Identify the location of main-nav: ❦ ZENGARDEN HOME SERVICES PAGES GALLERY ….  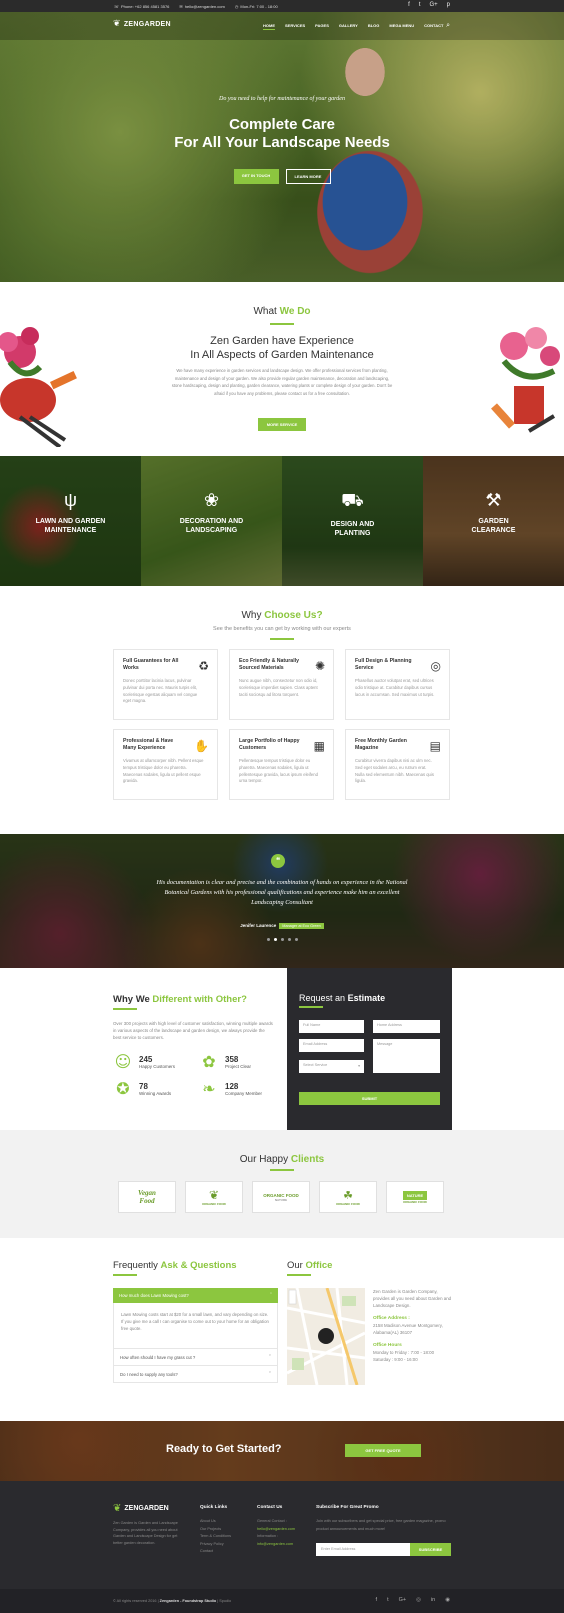
(282, 26).